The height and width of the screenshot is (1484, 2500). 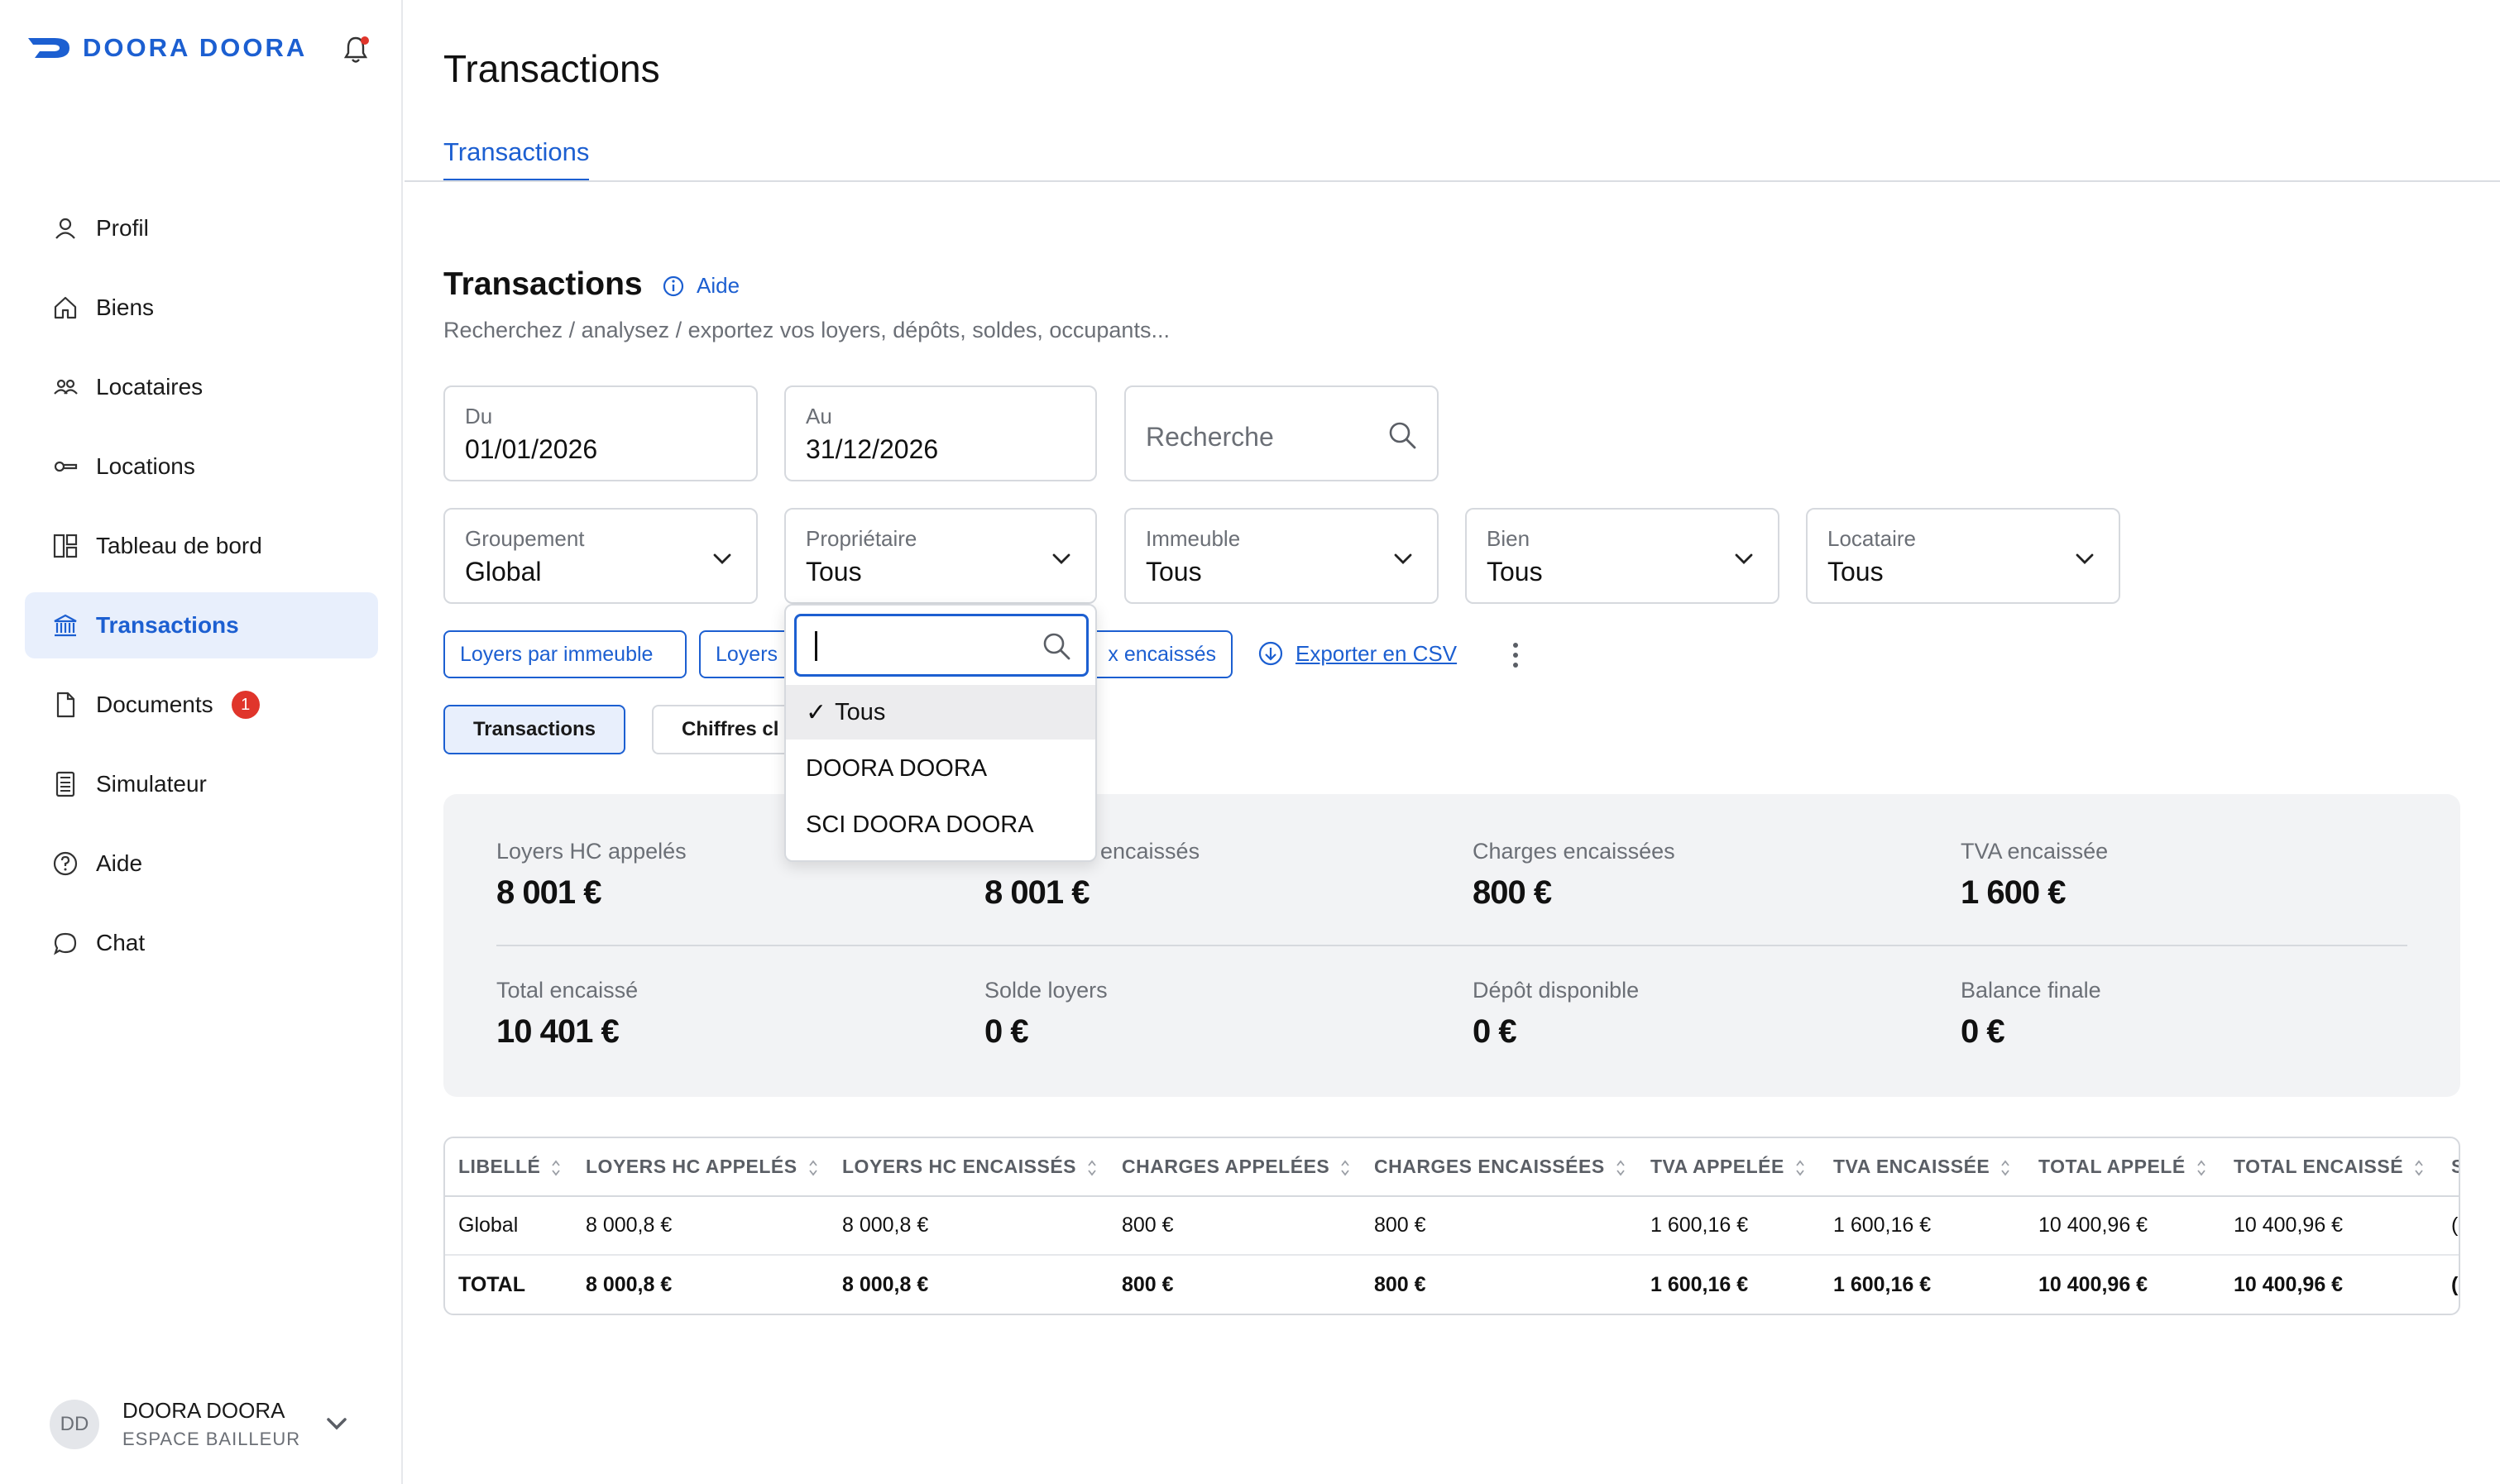 I want to click on tenant-value: Tous, so click(x=1855, y=571).